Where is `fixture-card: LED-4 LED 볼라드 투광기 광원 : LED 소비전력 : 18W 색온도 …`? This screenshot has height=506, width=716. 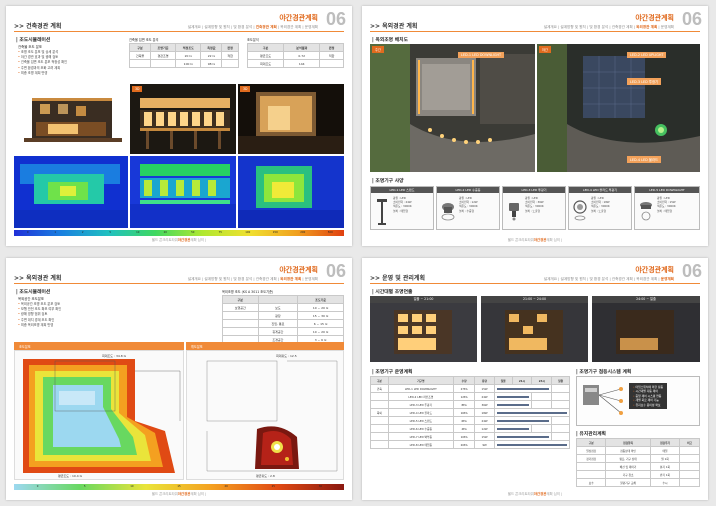 fixture-card: LED-4 LED 볼라드 투광기 광원 : LED 소비전력 : 18W 색온도 … is located at coordinates (600, 208).